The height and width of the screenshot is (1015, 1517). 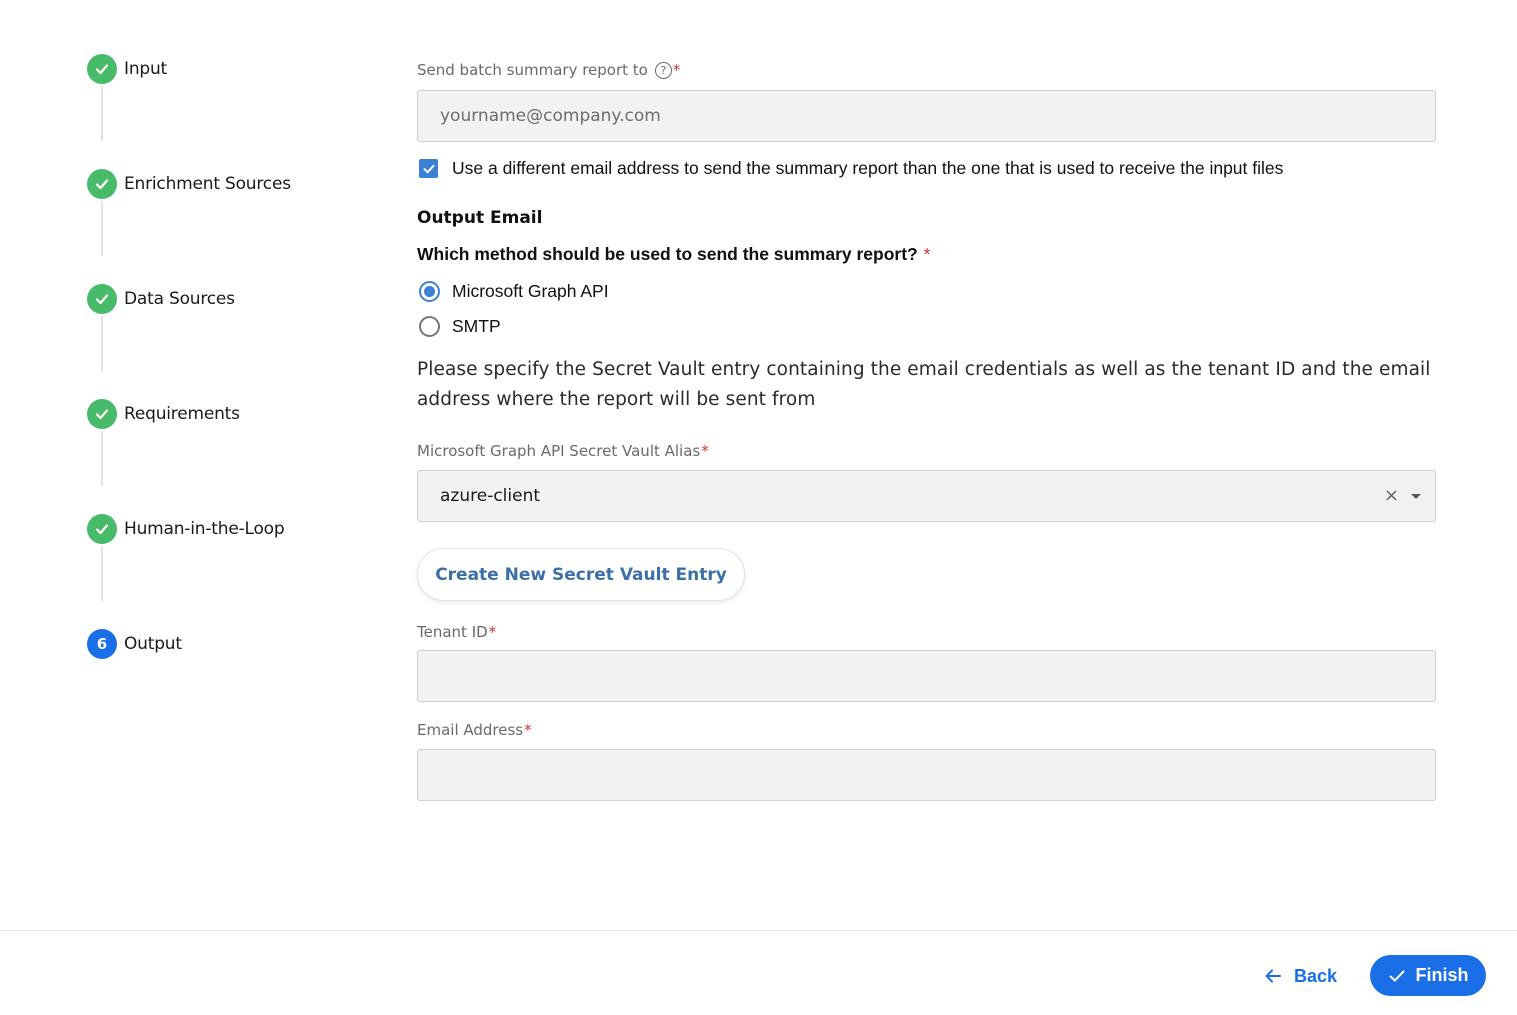 What do you see at coordinates (476, 326) in the screenshot?
I see `radio-label: SMTP` at bounding box center [476, 326].